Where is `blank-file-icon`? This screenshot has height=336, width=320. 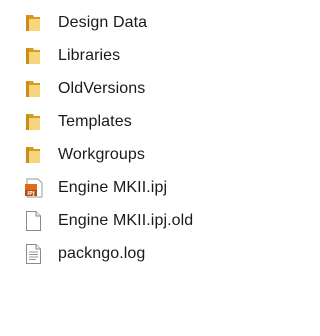
blank-file-icon is located at coordinates (33, 221).